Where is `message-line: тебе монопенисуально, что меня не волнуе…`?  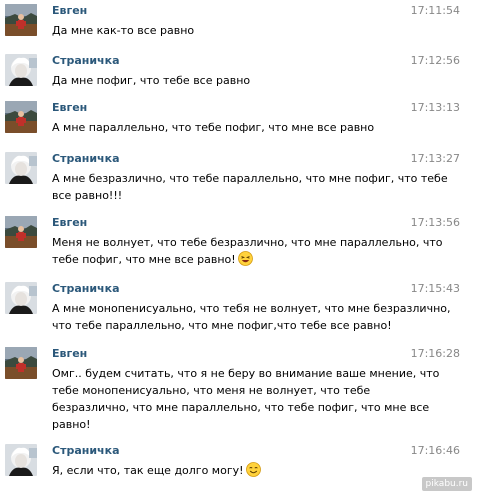
message-line: тебе монопенисуально, что меня не волнуе… is located at coordinates (211, 390).